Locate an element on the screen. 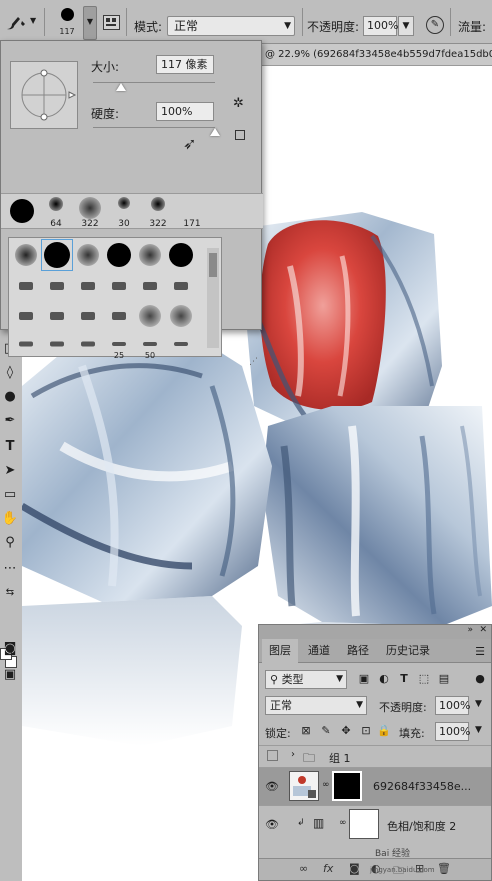 This screenshot has width=492, height=881. lock-transparent-icon: ⊠ is located at coordinates (306, 731).